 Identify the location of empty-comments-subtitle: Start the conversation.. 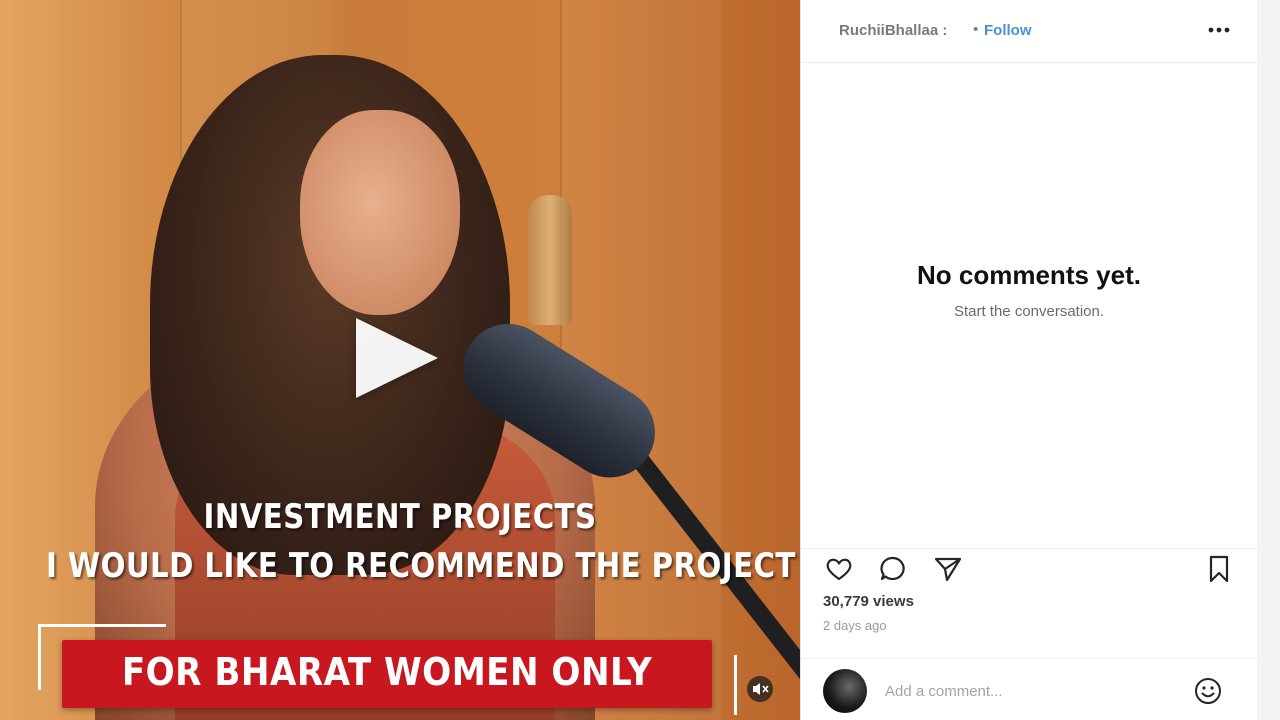
(1029, 311).